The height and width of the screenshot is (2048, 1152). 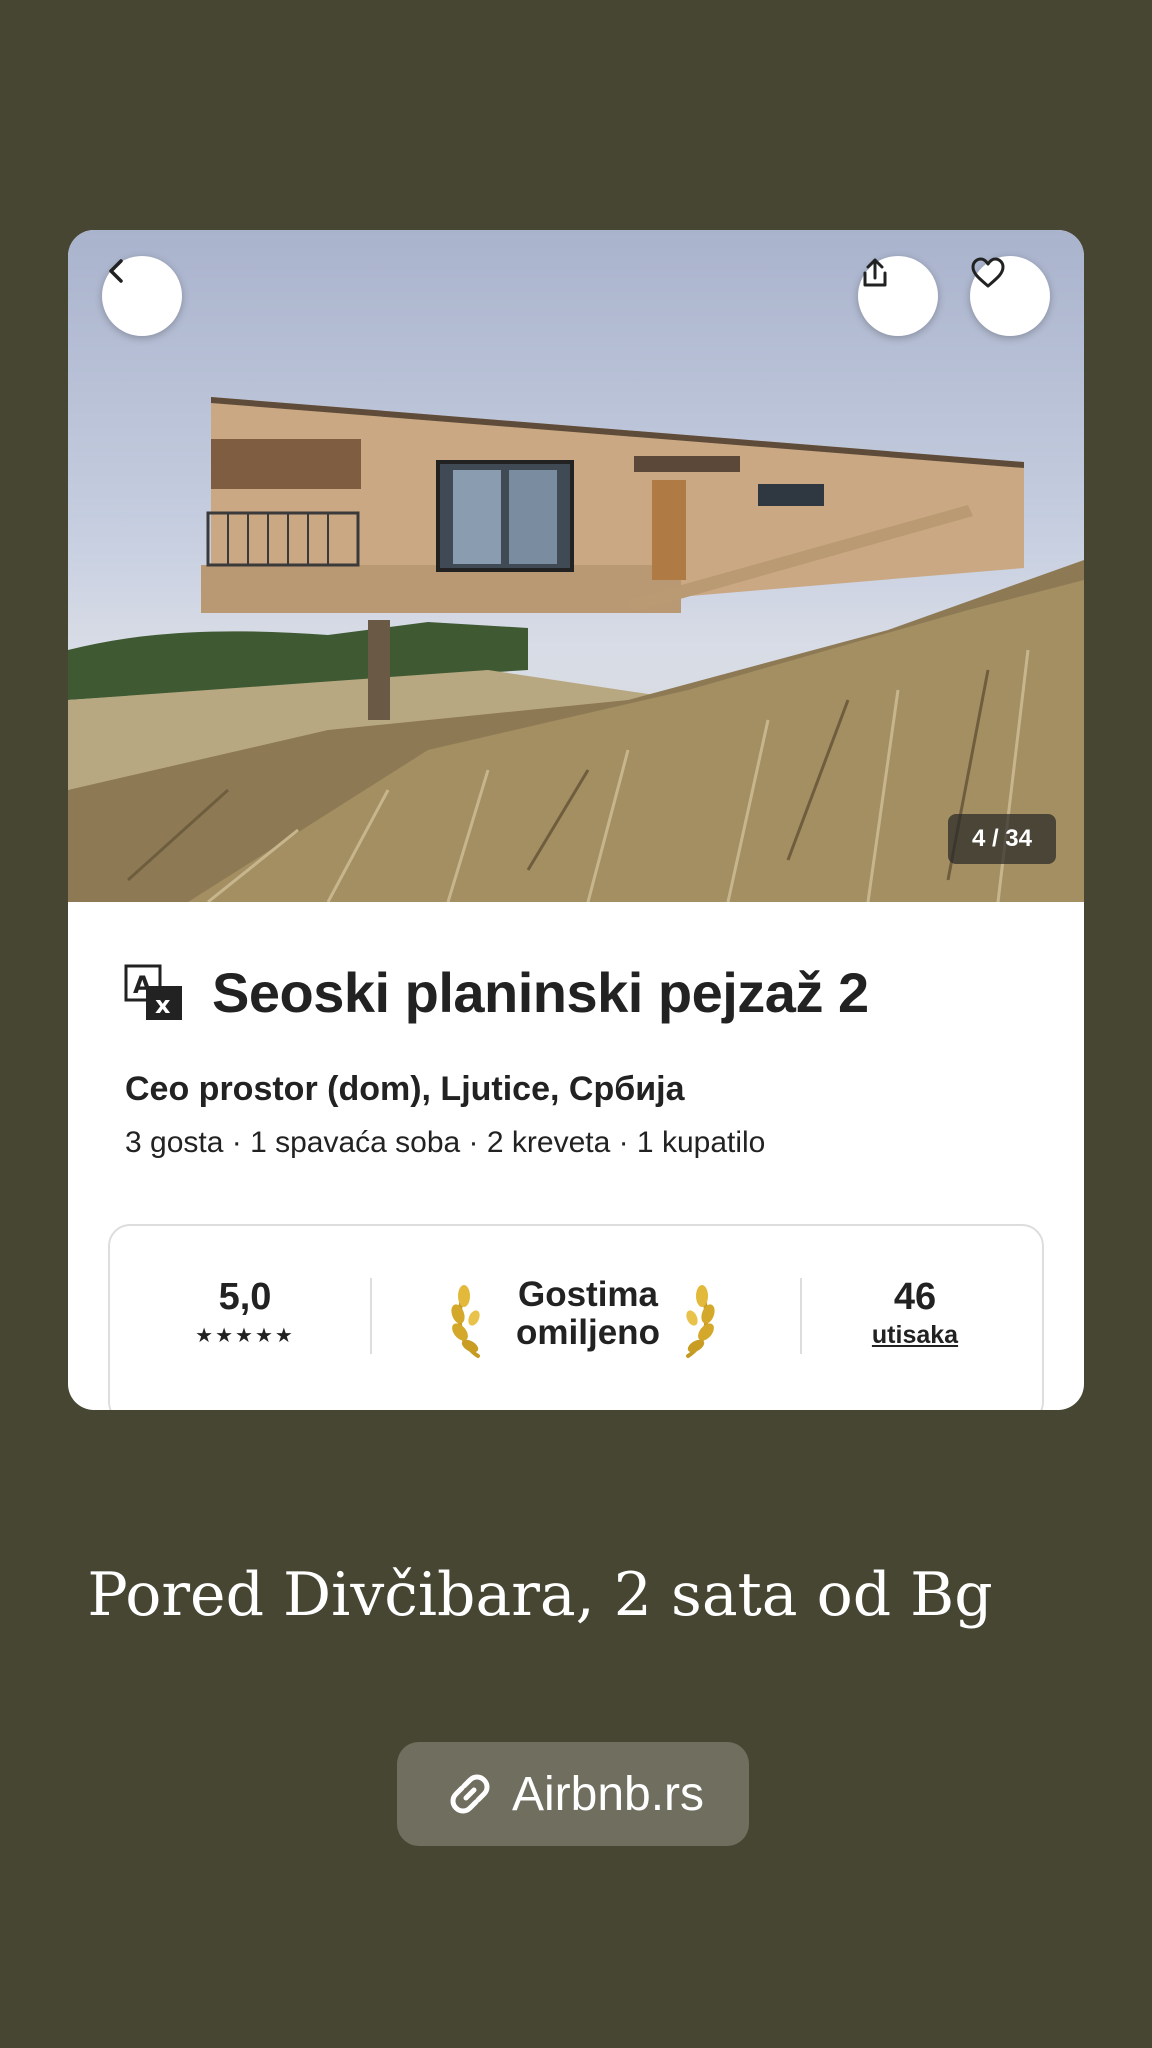 I want to click on translate-icon: A x, so click(x=154, y=993).